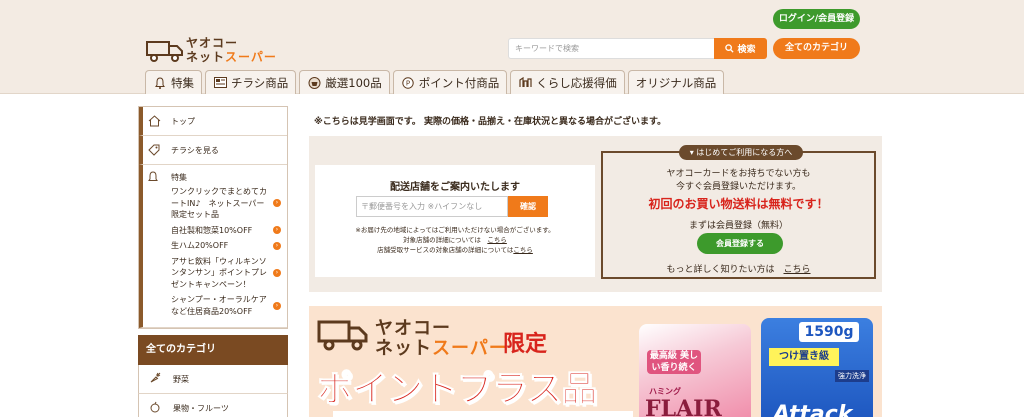 Image resolution: width=1024 pixels, height=417 pixels. What do you see at coordinates (201, 408) in the screenshot?
I see `sidebar-category-label: 果物・フルーツ` at bounding box center [201, 408].